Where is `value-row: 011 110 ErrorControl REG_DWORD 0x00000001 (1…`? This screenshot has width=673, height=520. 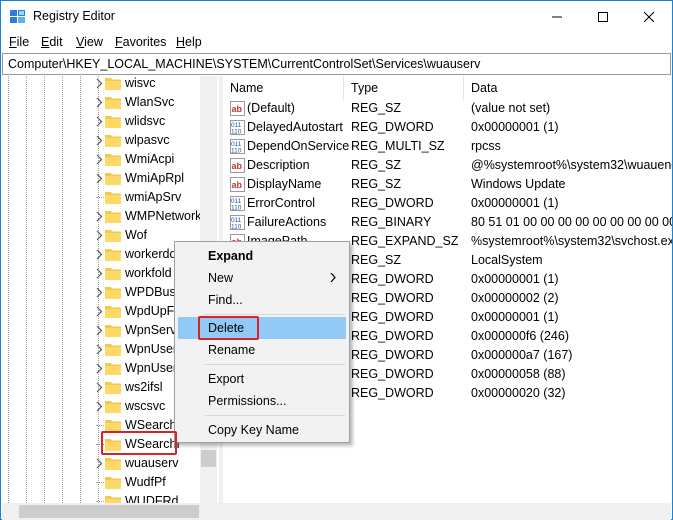
value-row: 011 110 ErrorControl REG_DWORD 0x00000001 (1… is located at coordinates (447, 203).